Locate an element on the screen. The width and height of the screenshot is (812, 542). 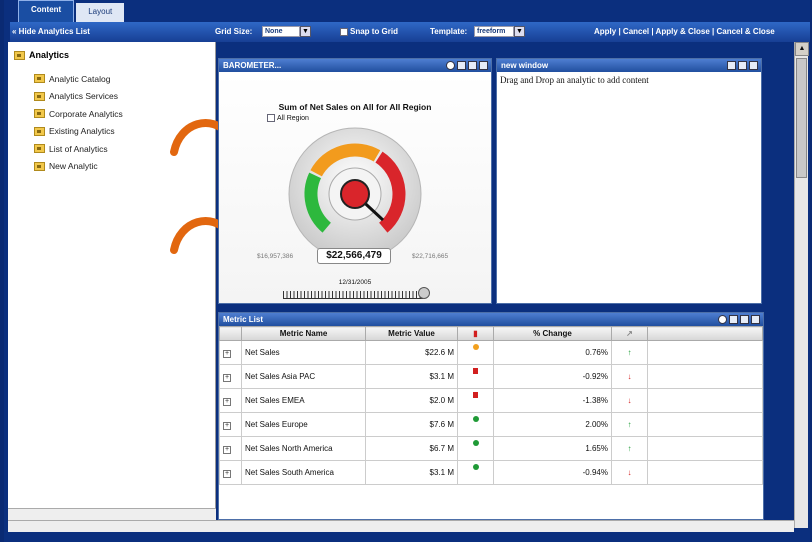
column-header-trend: ↗ is located at coordinates (629, 333).